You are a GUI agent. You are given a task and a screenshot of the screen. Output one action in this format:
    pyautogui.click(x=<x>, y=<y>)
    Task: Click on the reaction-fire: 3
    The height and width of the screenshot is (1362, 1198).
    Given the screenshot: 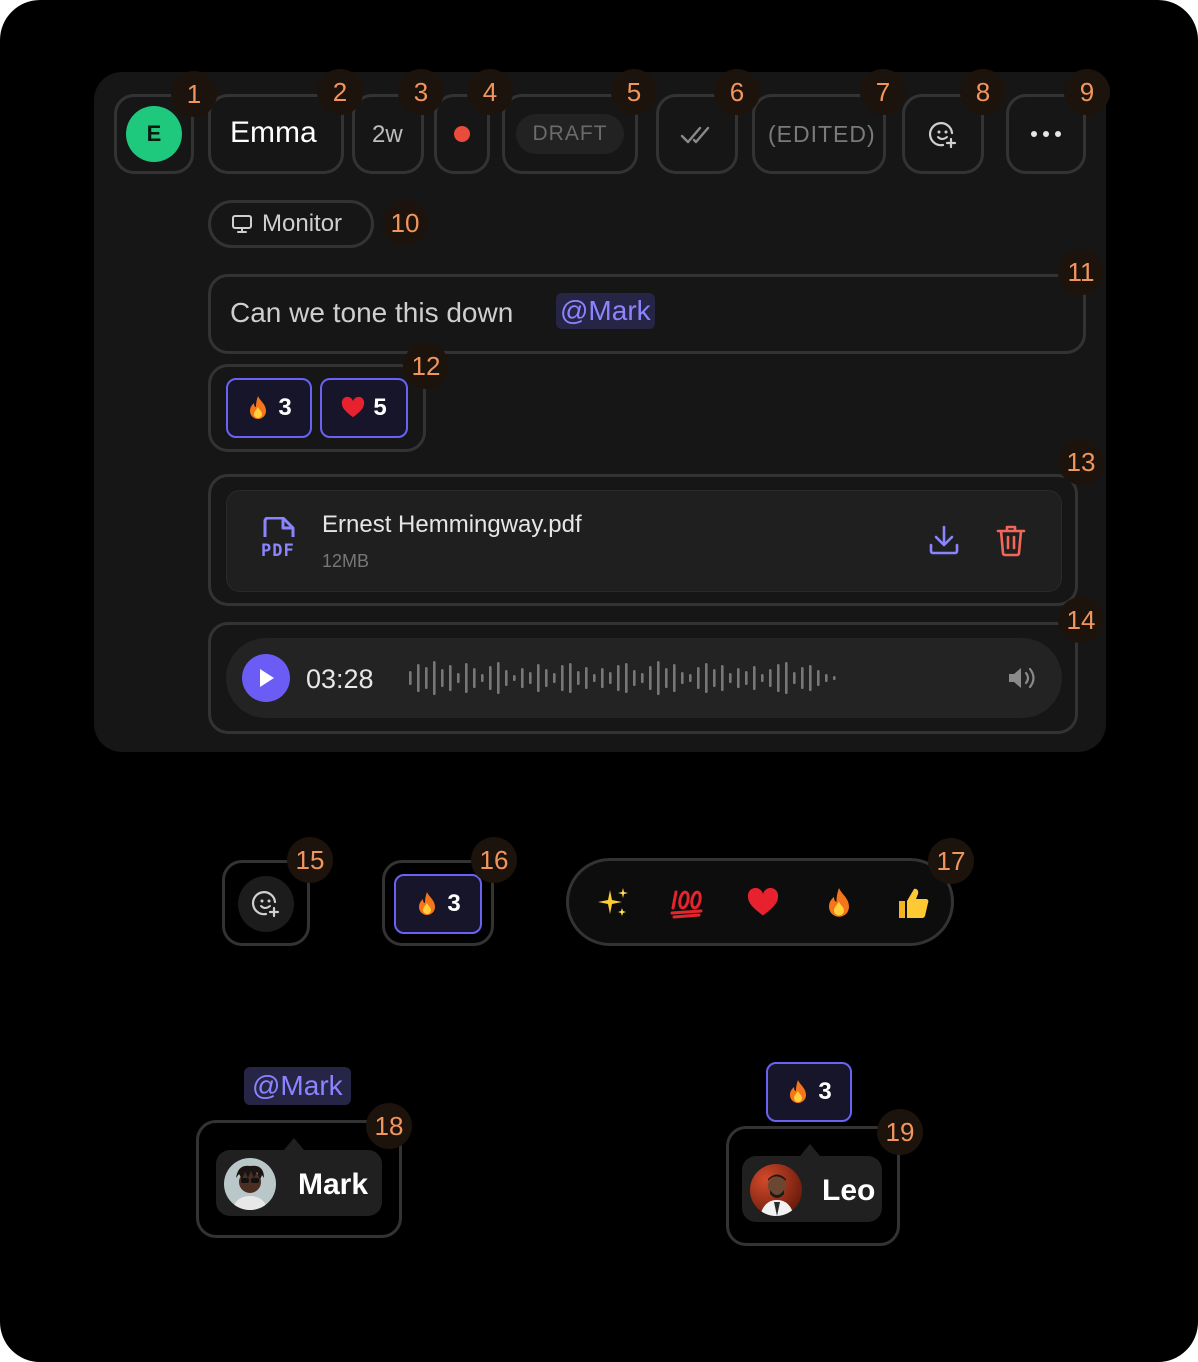 What is the action you would take?
    pyautogui.click(x=269, y=408)
    